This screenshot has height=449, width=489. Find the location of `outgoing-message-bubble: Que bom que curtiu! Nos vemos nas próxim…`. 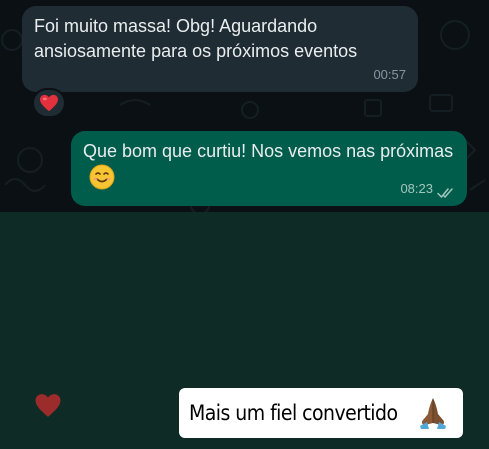

outgoing-message-bubble: Que bom que curtiu! Nos vemos nas próxim… is located at coordinates (269, 168).